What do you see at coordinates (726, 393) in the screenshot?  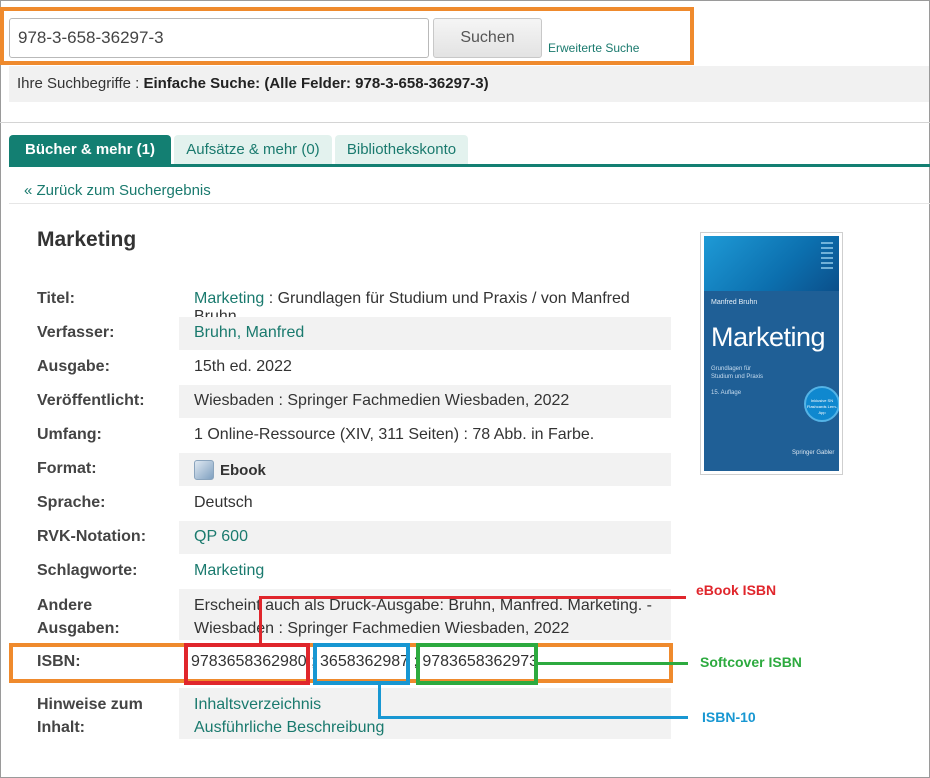 I see `cover-edition: 15. Auflage` at bounding box center [726, 393].